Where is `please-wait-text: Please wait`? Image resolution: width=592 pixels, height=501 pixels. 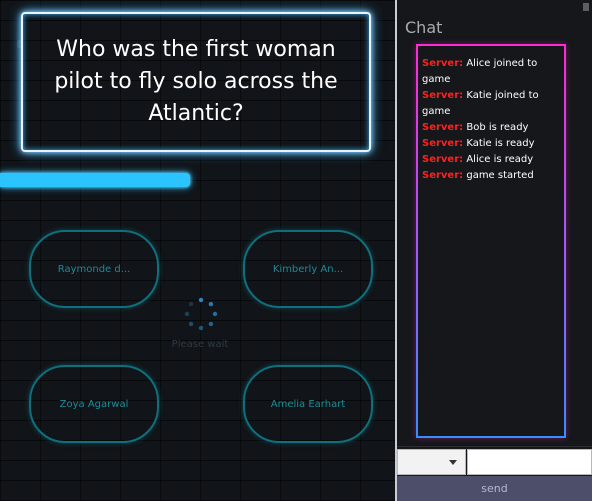
please-wait-text: Please wait is located at coordinates (200, 344).